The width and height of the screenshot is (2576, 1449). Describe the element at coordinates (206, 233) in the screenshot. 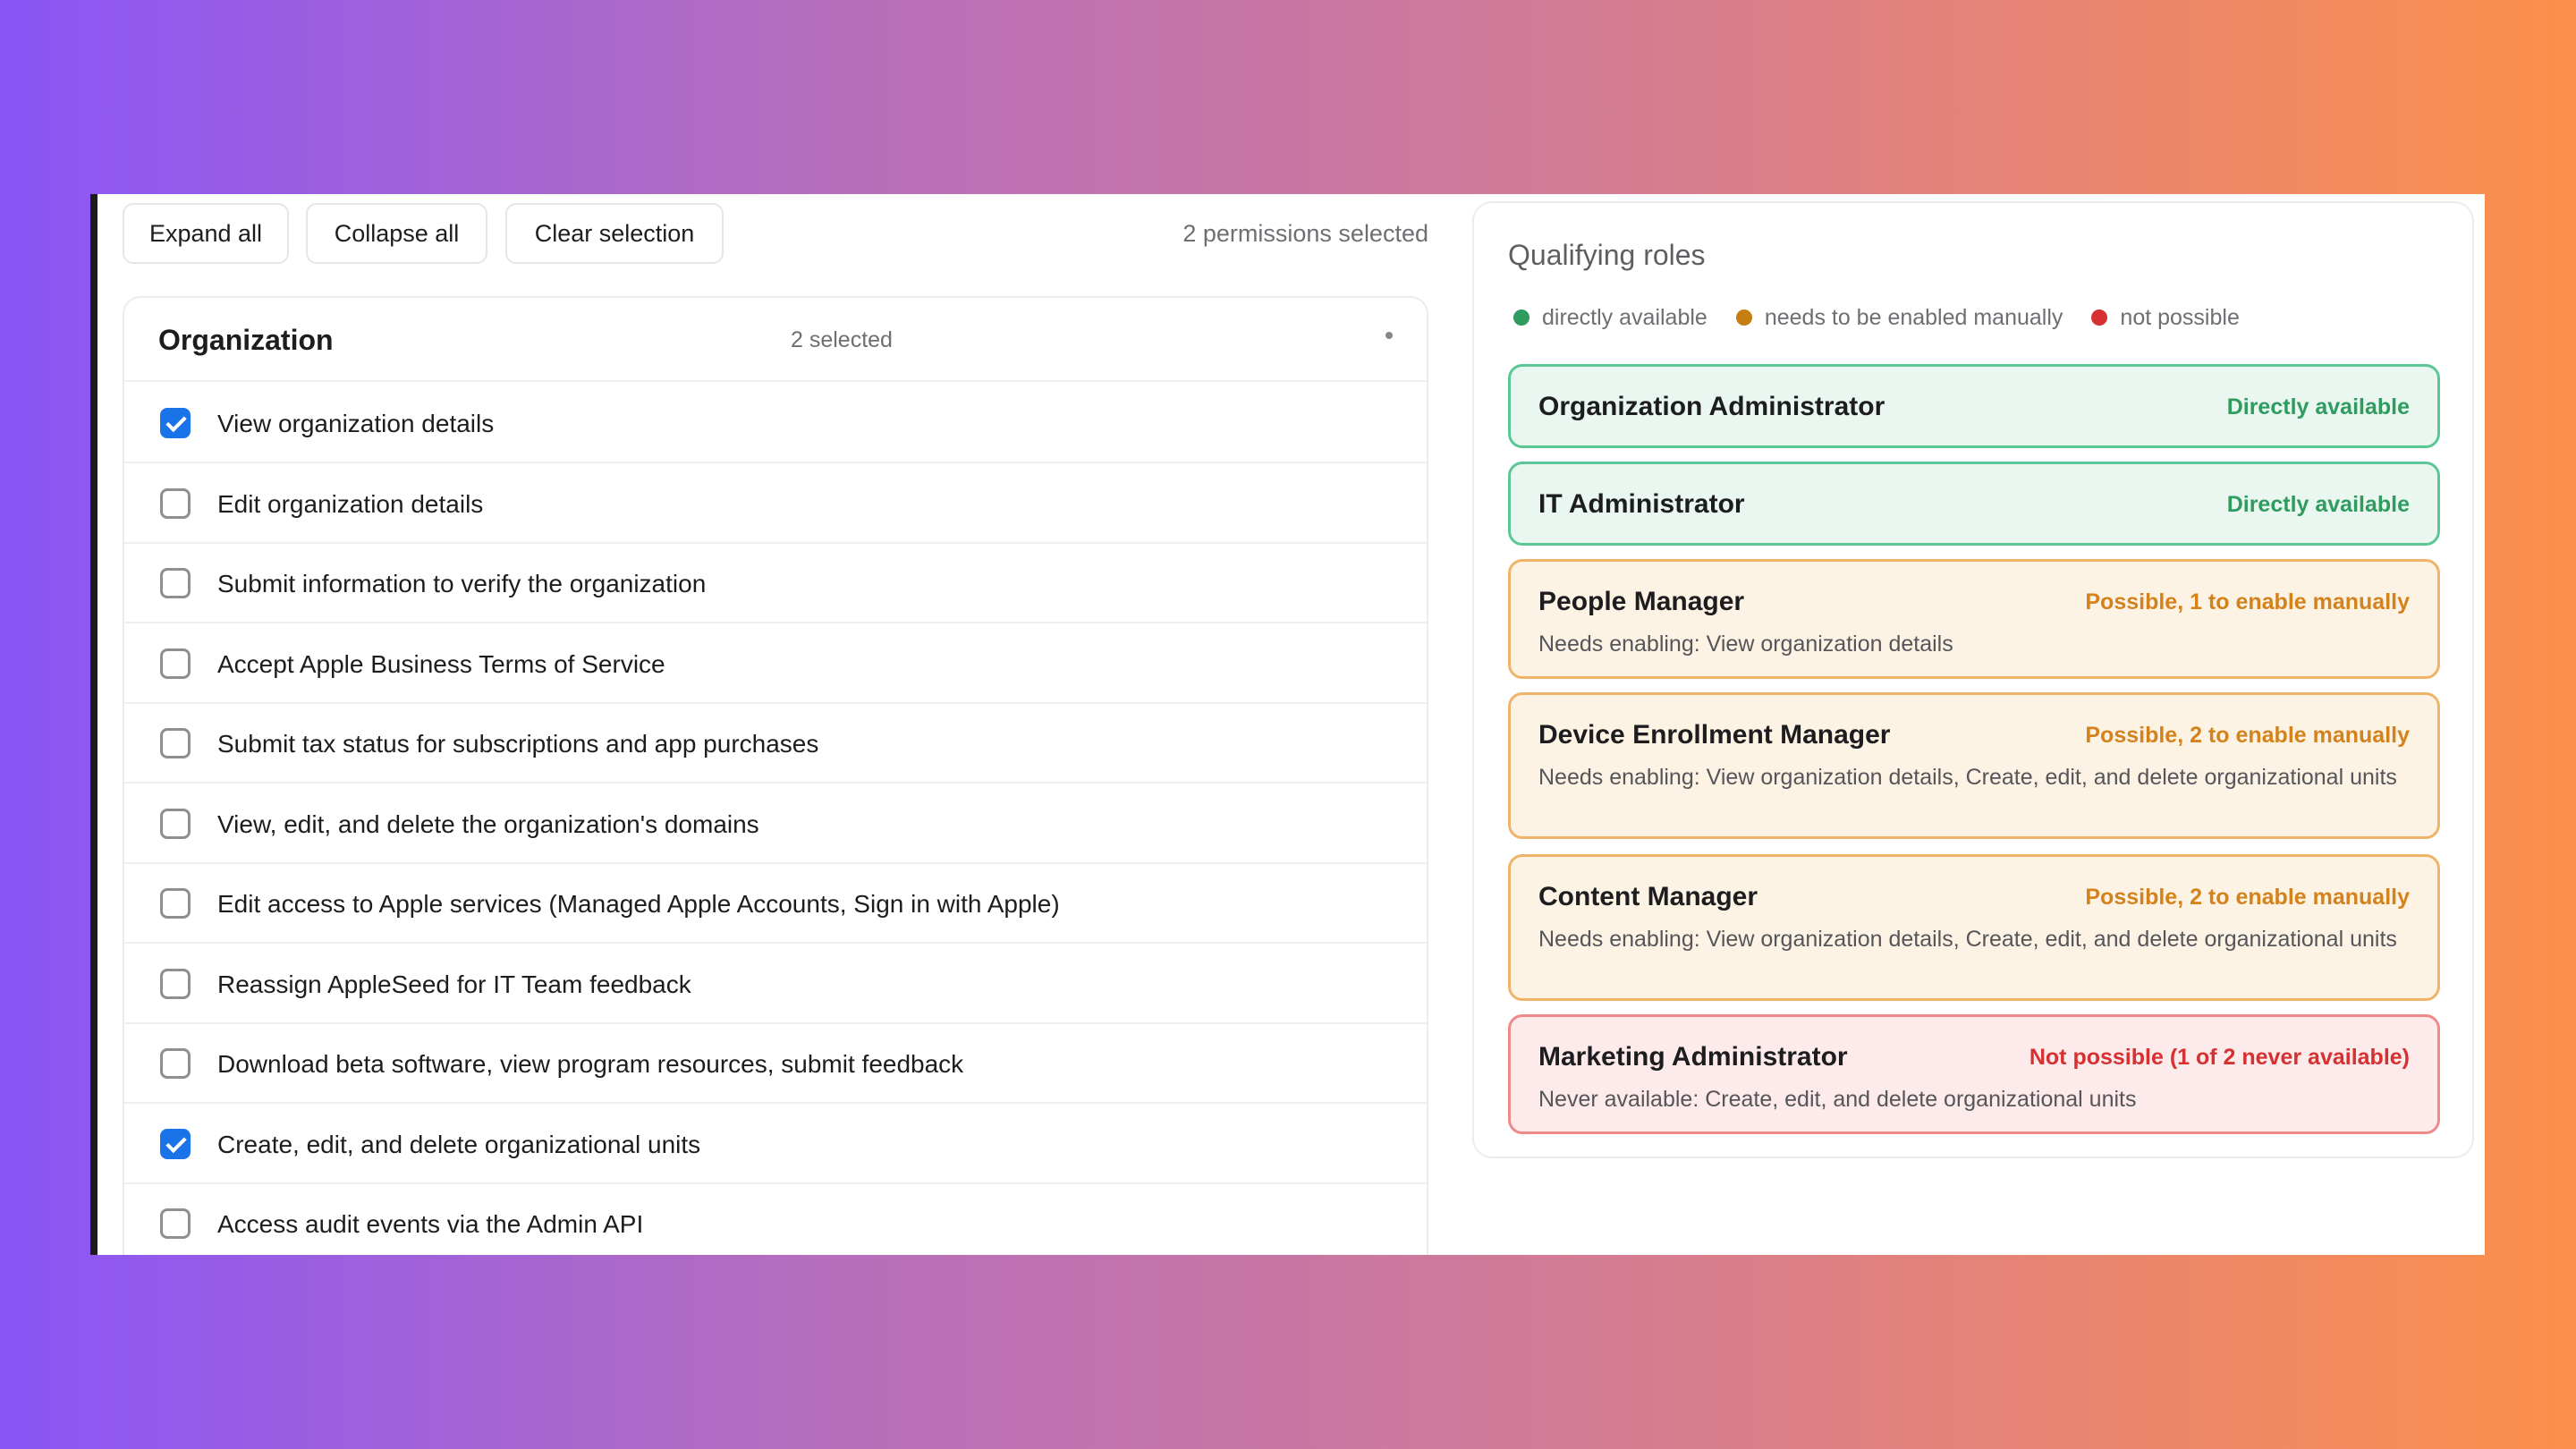

I see `expand-all-button: Expand all` at that location.